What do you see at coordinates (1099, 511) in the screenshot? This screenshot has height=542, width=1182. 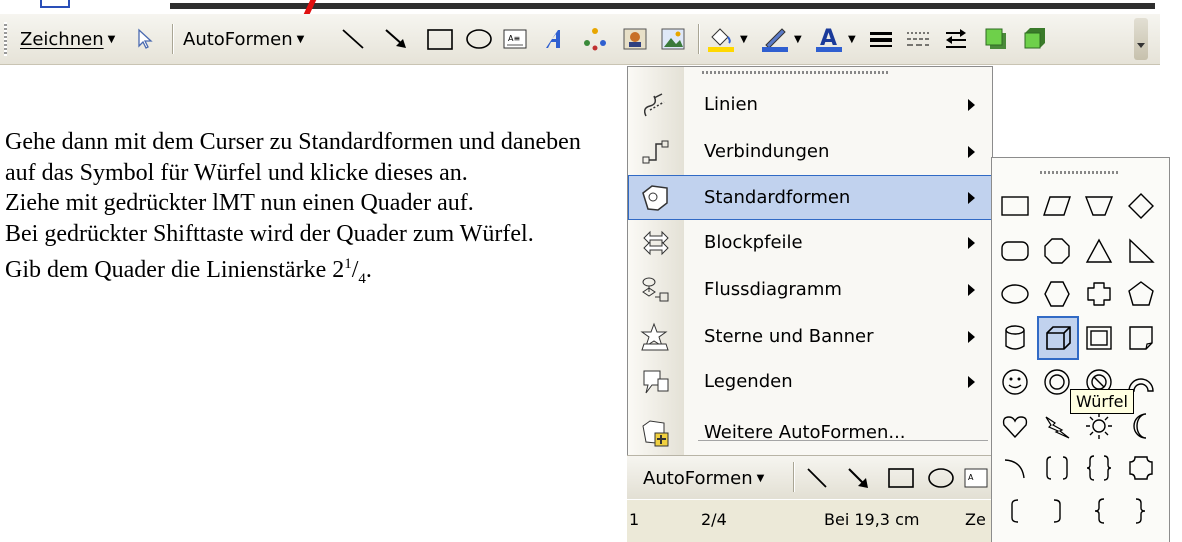 I see `shape-left-brace` at bounding box center [1099, 511].